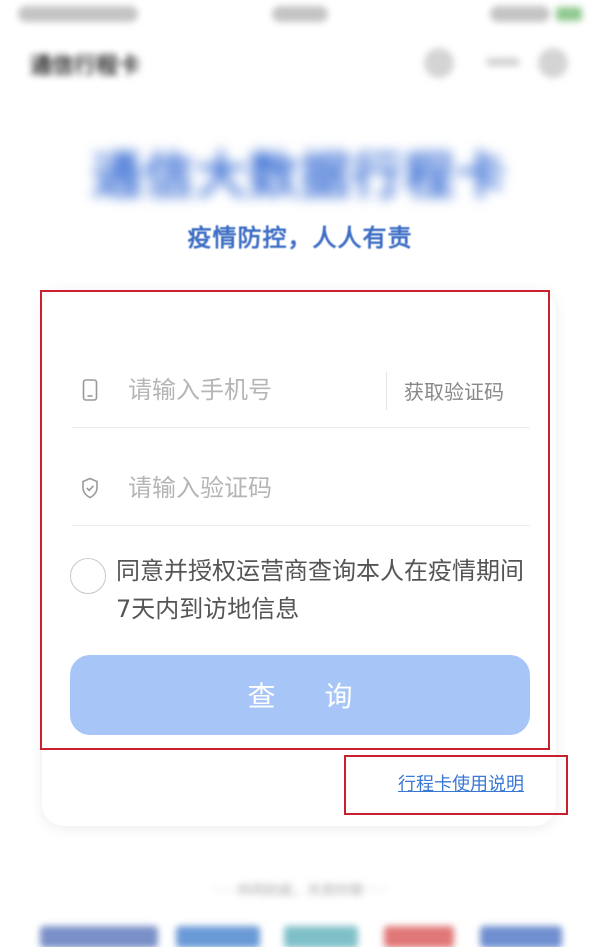  What do you see at coordinates (439, 63) in the screenshot?
I see `share-icon` at bounding box center [439, 63].